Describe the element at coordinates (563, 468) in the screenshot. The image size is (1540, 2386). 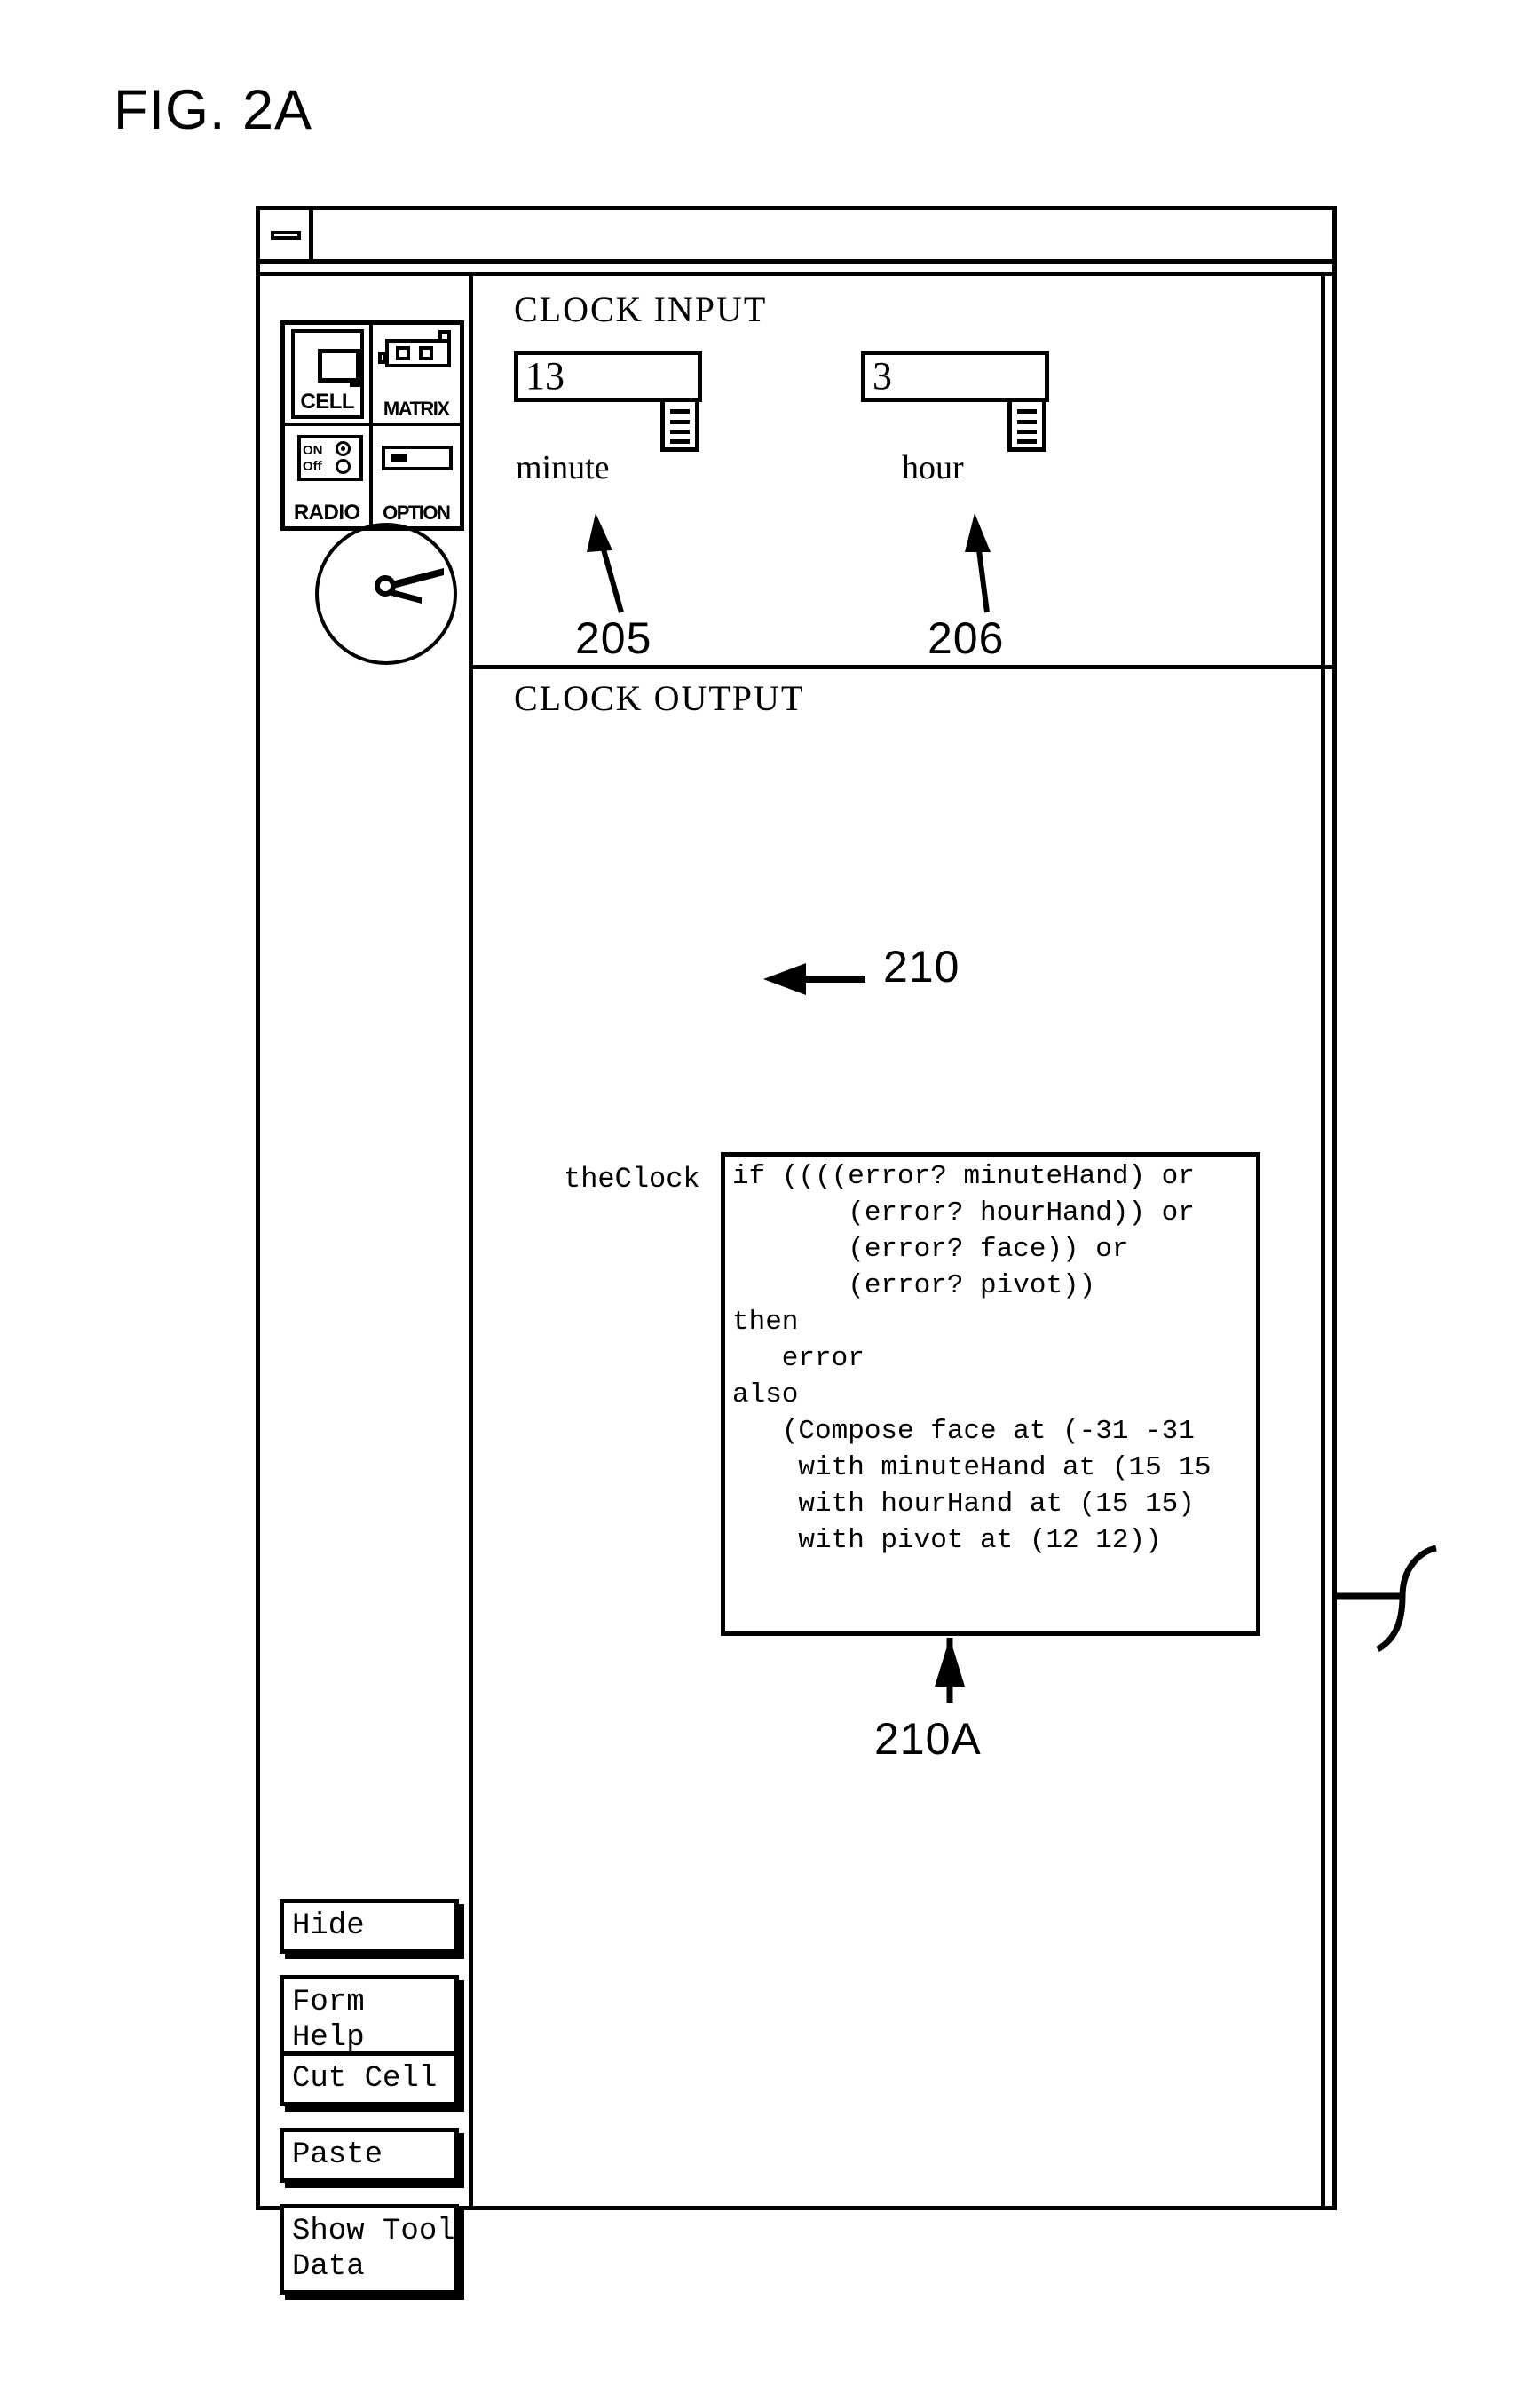
I see `minute-field-label: minute` at that location.